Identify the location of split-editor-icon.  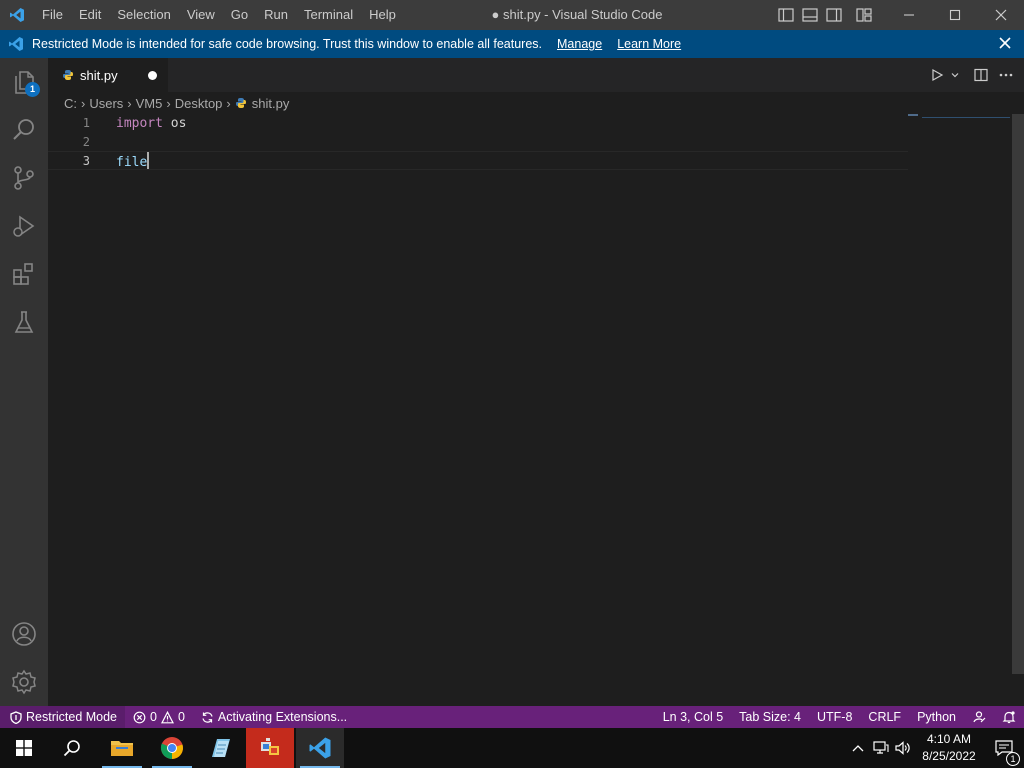
(981, 75).